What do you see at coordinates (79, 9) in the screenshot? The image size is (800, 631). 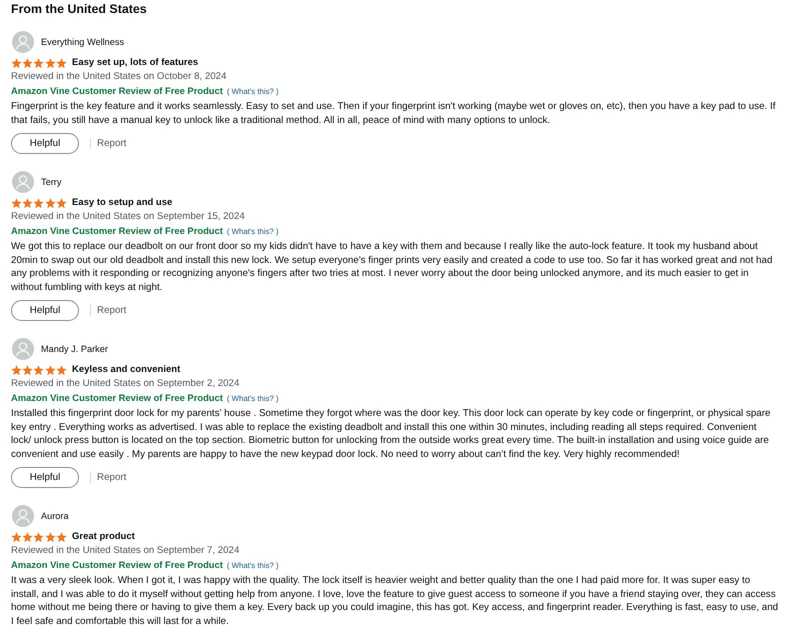 I see `section-heading: From the United States` at bounding box center [79, 9].